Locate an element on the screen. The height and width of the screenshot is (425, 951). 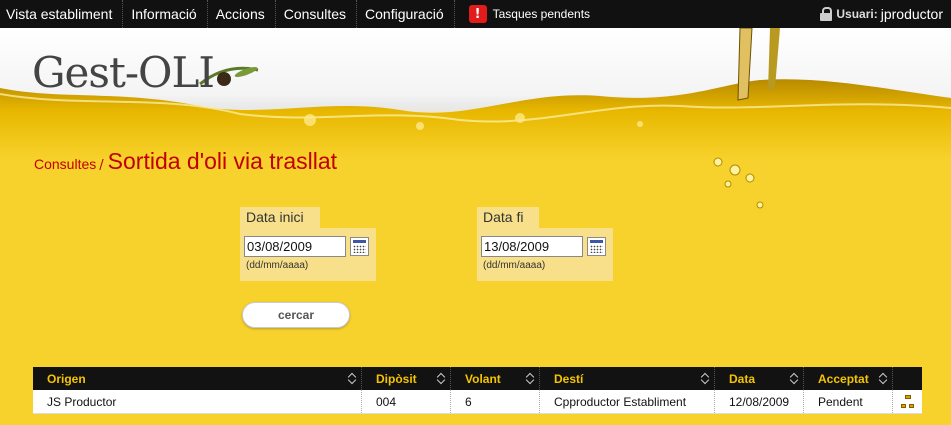
nav-vista-establiment: Vista establiment is located at coordinates (62, 14).